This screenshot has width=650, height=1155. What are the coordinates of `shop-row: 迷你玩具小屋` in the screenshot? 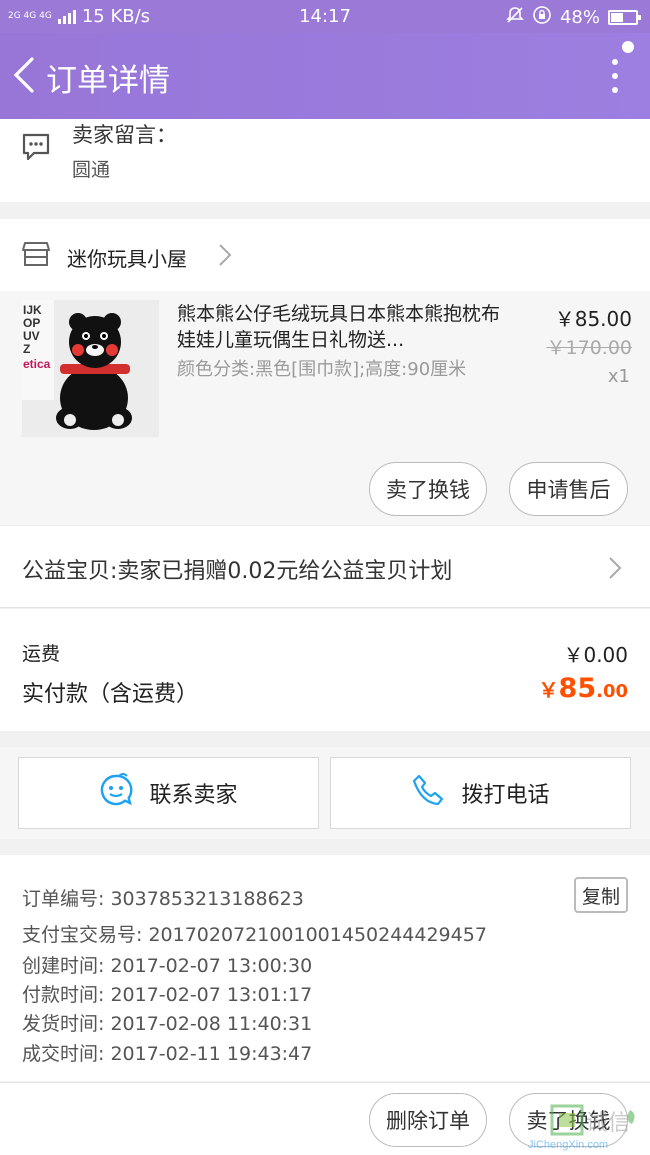 It's located at (325, 255).